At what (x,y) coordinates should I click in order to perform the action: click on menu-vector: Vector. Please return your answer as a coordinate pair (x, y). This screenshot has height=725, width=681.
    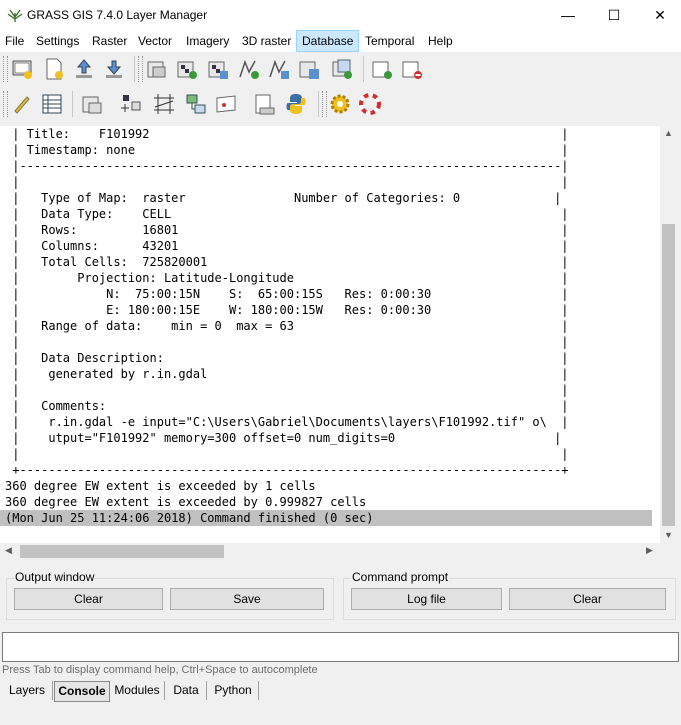
    Looking at the image, I should click on (155, 41).